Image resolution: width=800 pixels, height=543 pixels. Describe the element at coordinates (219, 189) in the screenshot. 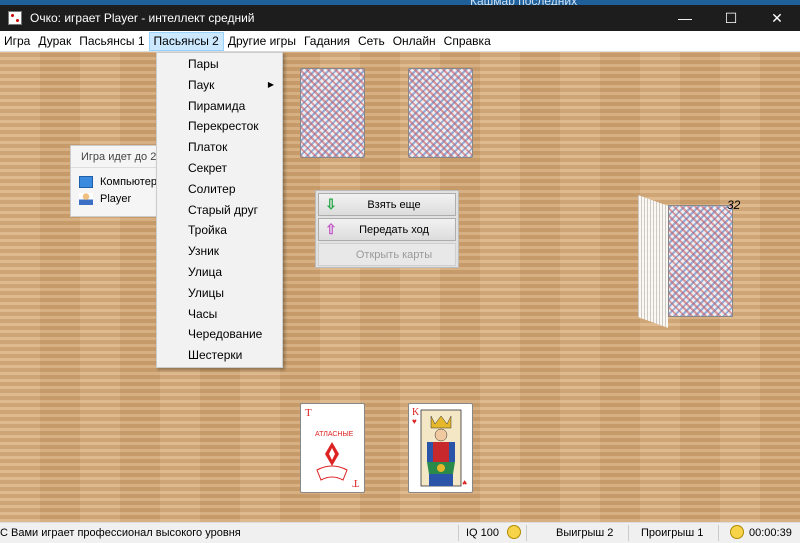

I see `dropdown-item: Солитер` at that location.